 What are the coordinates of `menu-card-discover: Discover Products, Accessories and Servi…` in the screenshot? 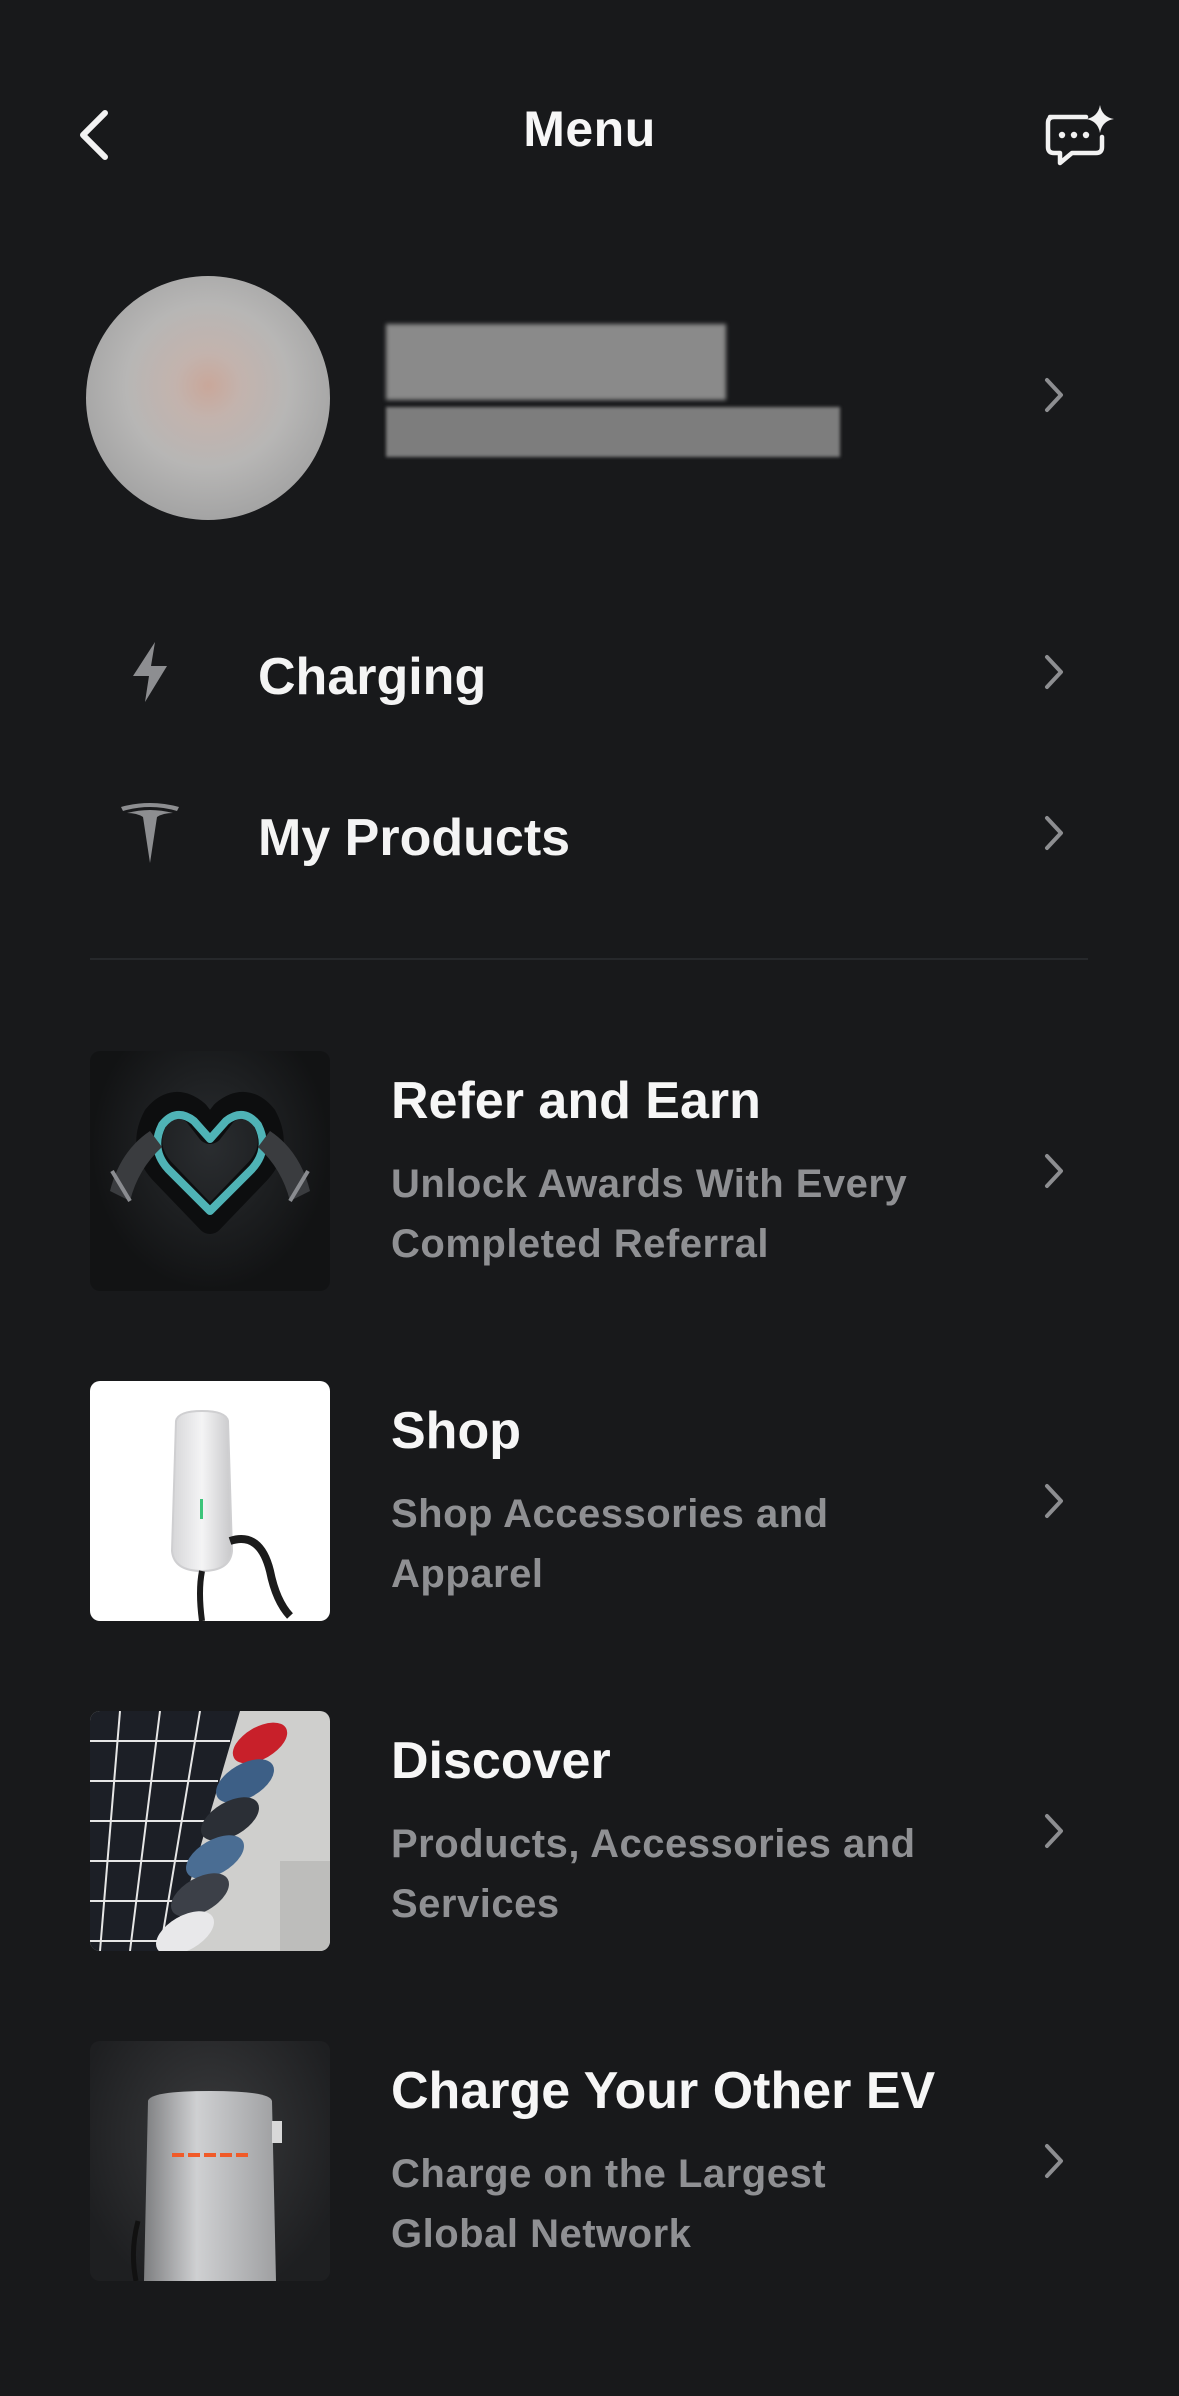 It's located at (589, 1831).